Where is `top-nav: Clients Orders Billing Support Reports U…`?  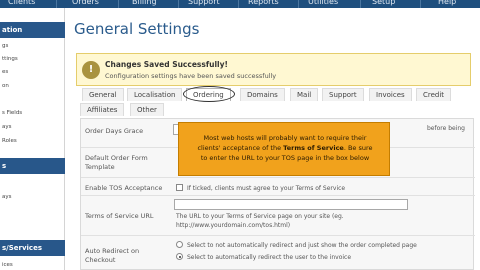
top-nav: Clients Orders Billing Support Reports U… is located at coordinates (240, 4).